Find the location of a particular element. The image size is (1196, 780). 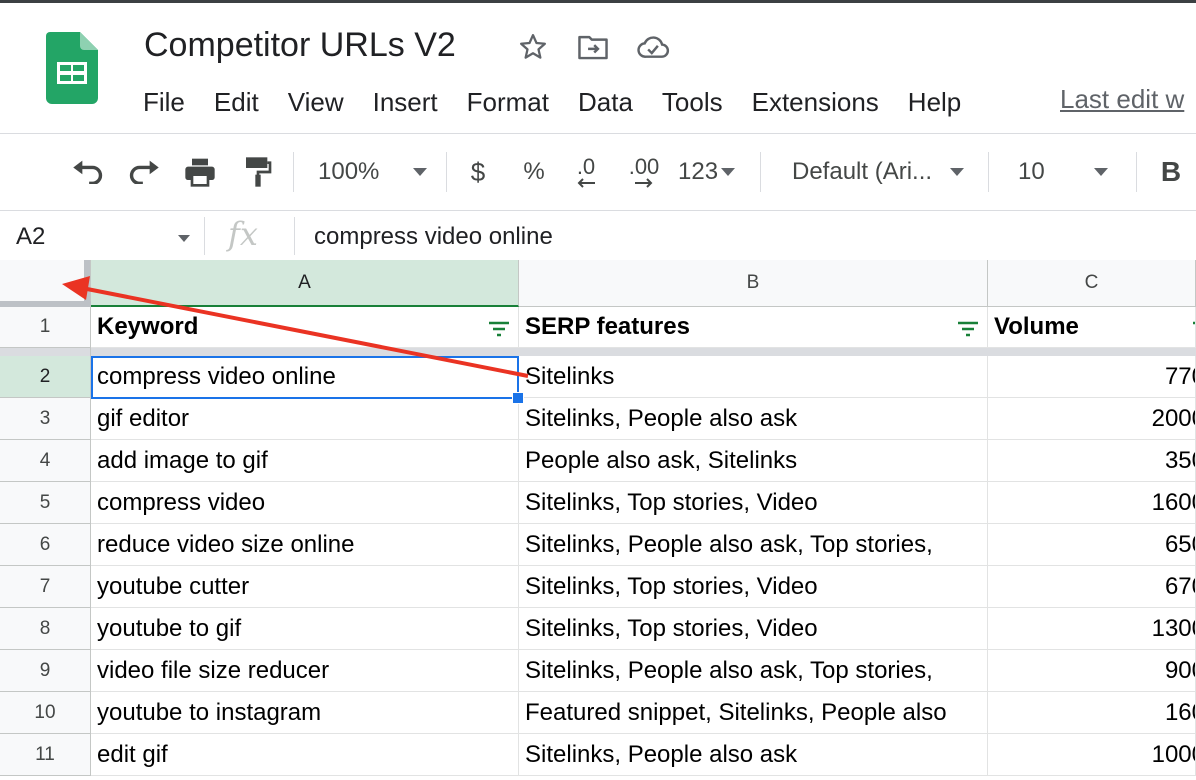

volume-value: 350 is located at coordinates (1179, 460).